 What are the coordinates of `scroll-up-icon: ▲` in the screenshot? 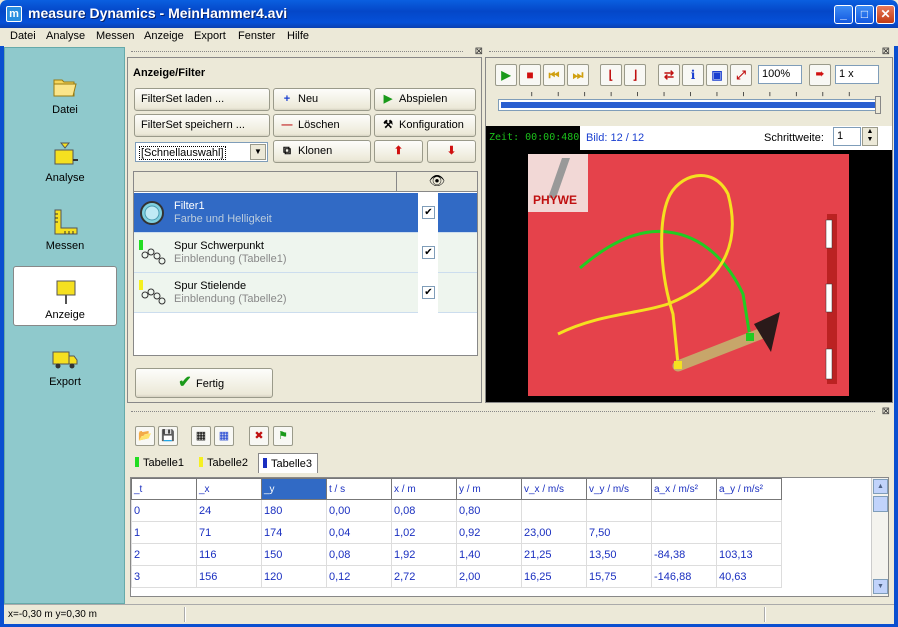 It's located at (880, 486).